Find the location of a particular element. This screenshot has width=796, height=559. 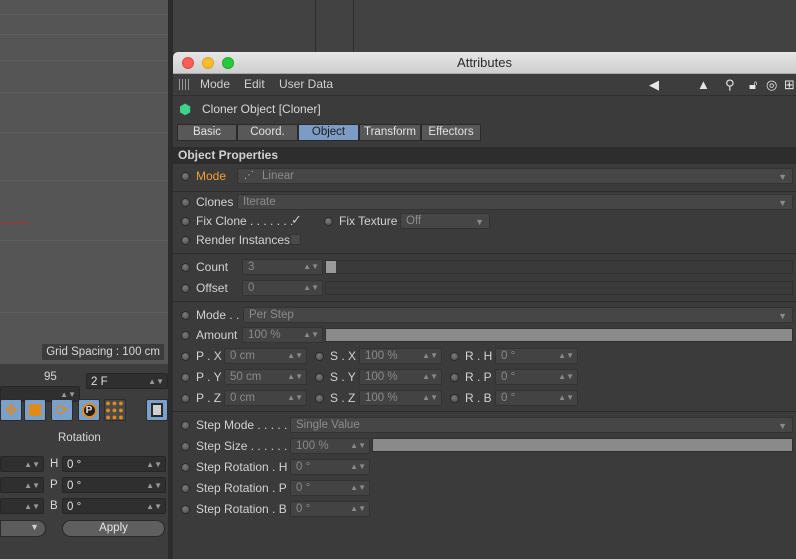

fix-texture-dropdown: Off ▼ is located at coordinates (445, 221).